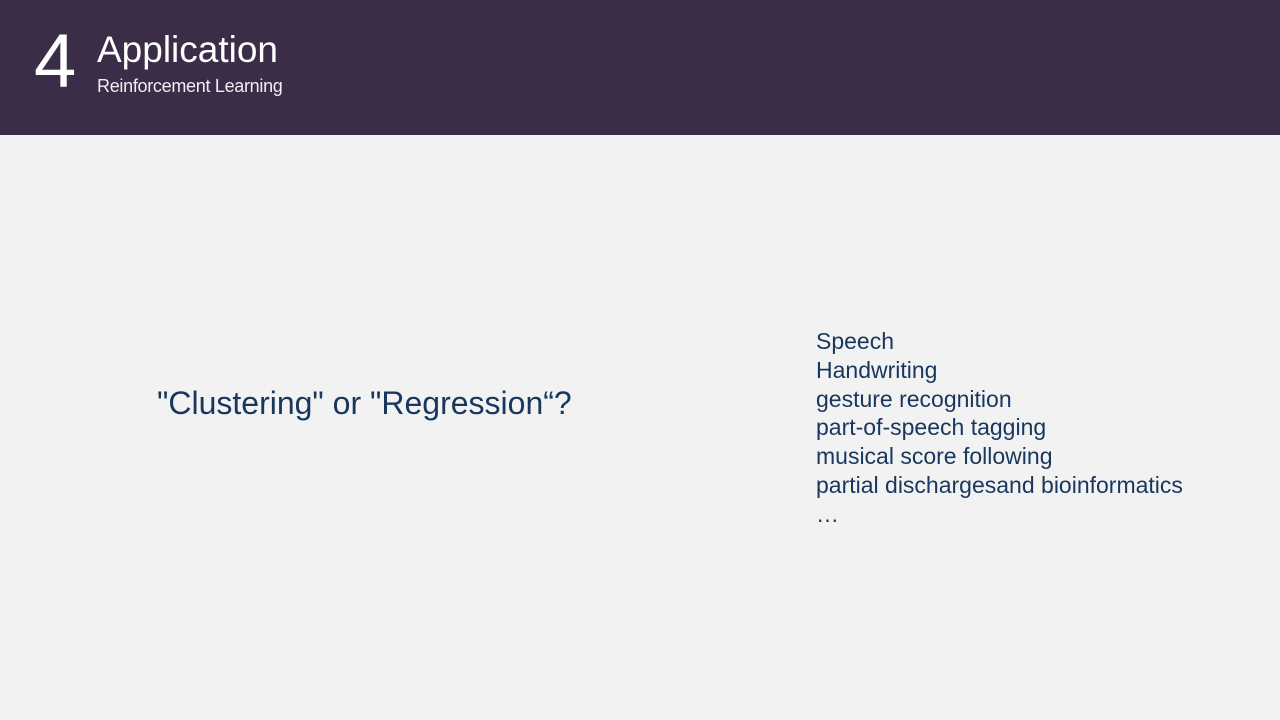  Describe the element at coordinates (55, 61) in the screenshot. I see `section-number: 4` at that location.